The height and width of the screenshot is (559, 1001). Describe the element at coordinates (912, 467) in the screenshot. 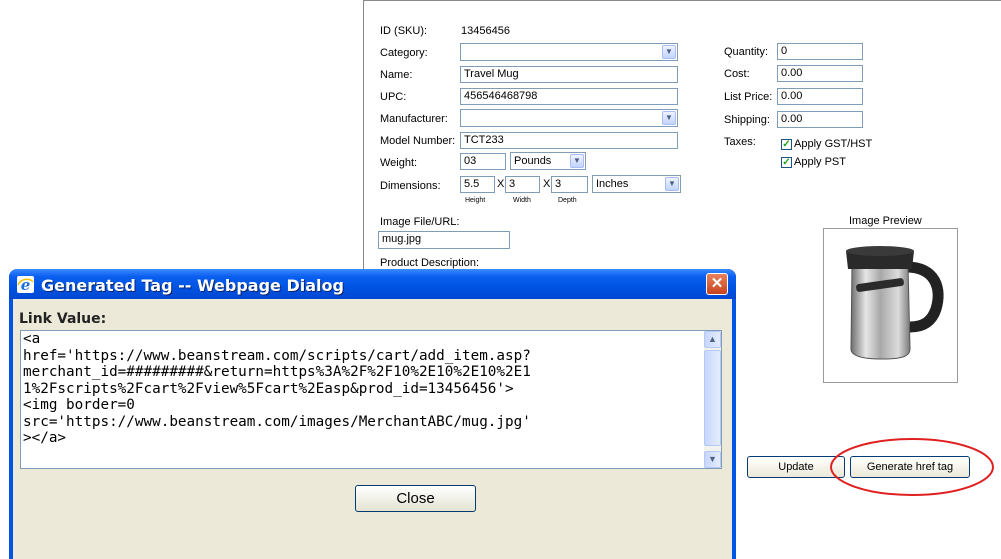

I see `highlight-circle` at that location.